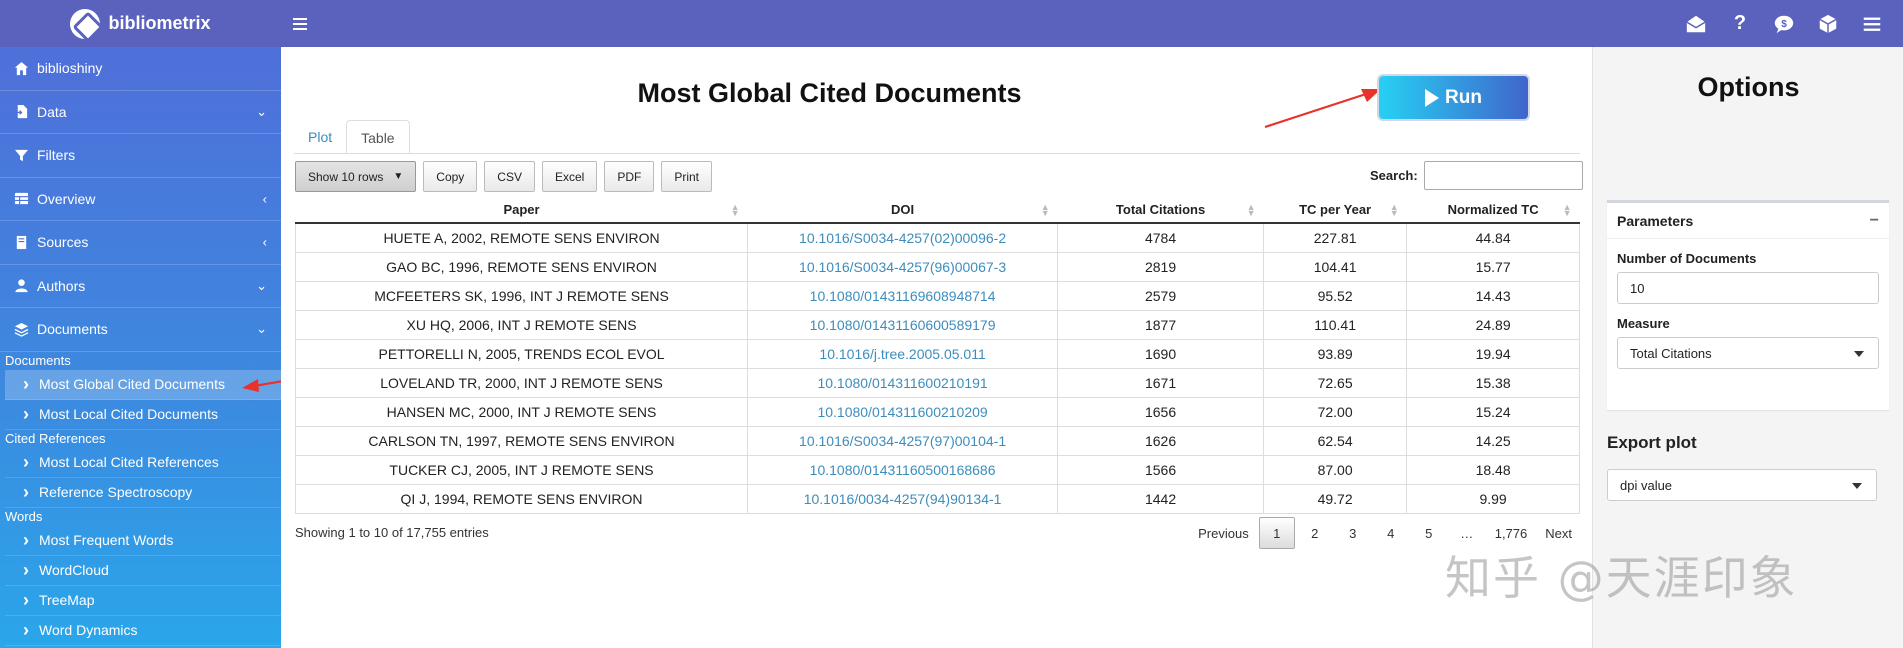 The image size is (1903, 648). I want to click on sidebar-item-label: Authors, so click(61, 285).